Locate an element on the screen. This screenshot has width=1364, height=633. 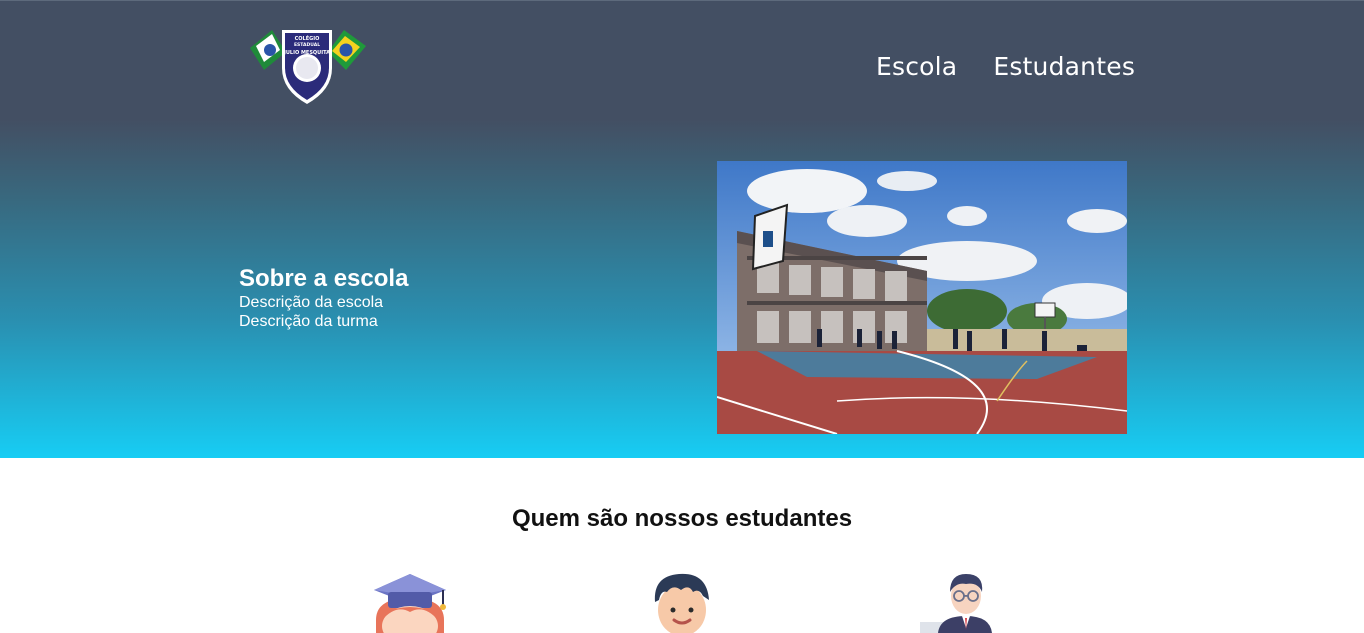
logo-text-line3: JULIO MESQUITA is located at coordinates (306, 53).